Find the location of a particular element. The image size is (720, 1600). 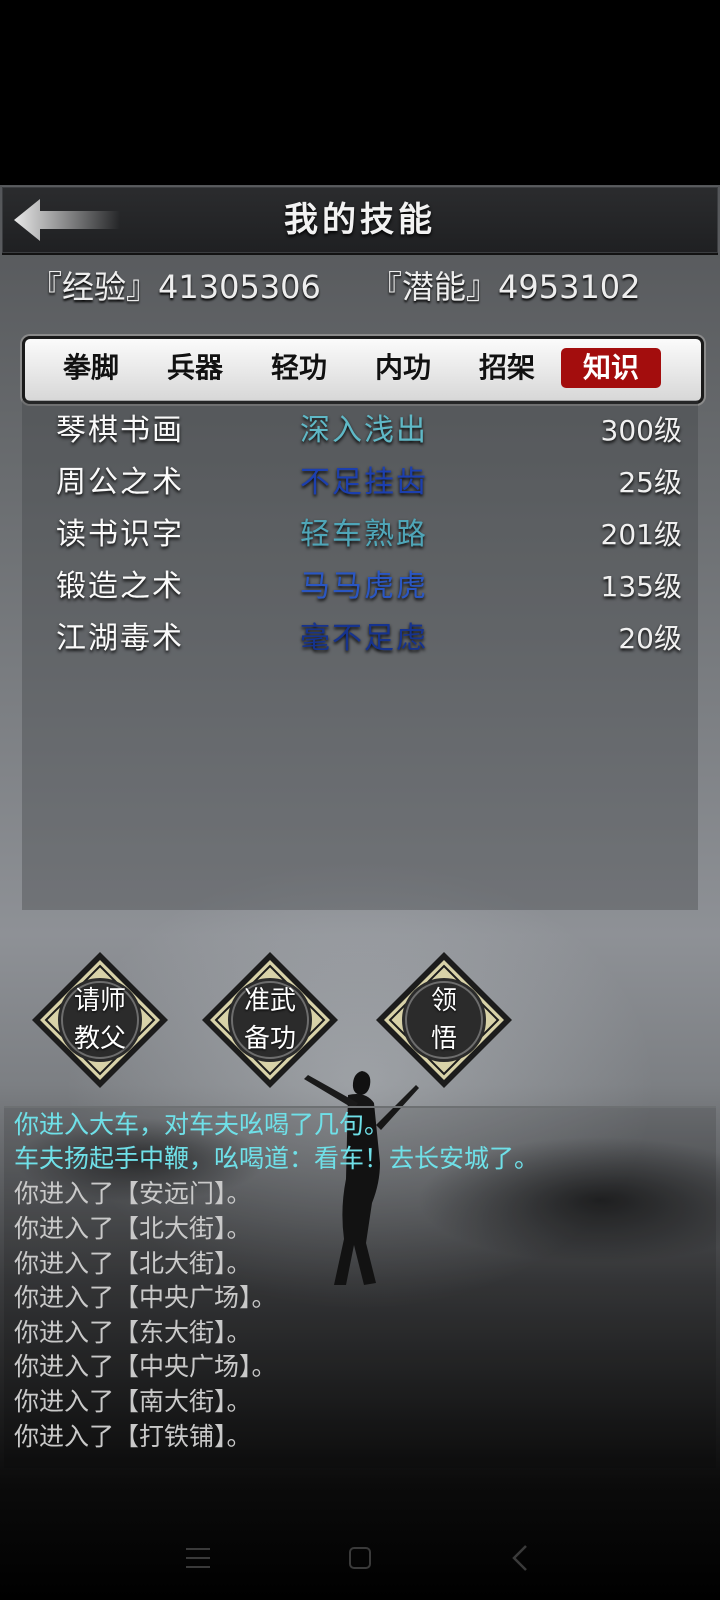

tab-weapon: 兵器 is located at coordinates (195, 368).